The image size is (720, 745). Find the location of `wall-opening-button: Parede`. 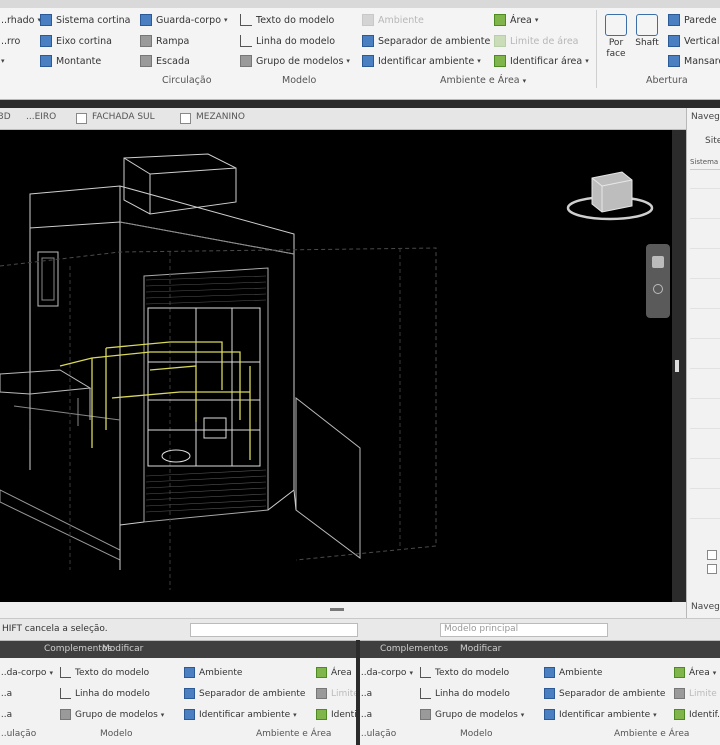

wall-opening-button: Parede is located at coordinates (692, 20).